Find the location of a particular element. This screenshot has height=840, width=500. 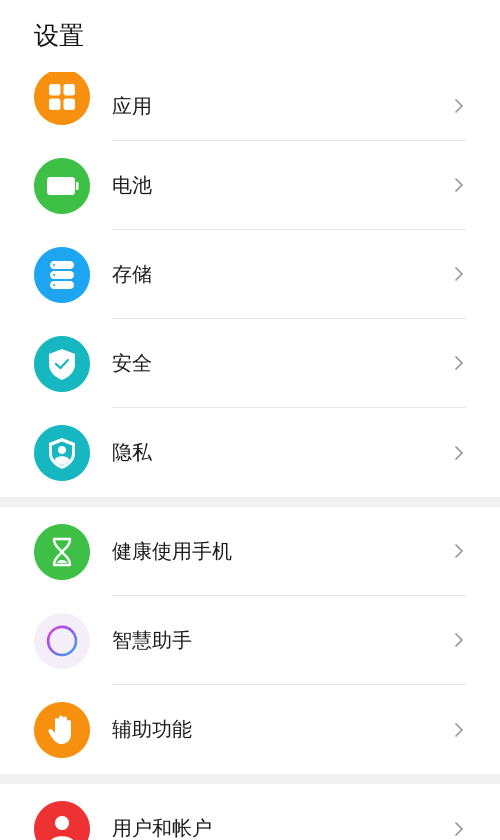

settings-item: 电池 is located at coordinates (250, 185).